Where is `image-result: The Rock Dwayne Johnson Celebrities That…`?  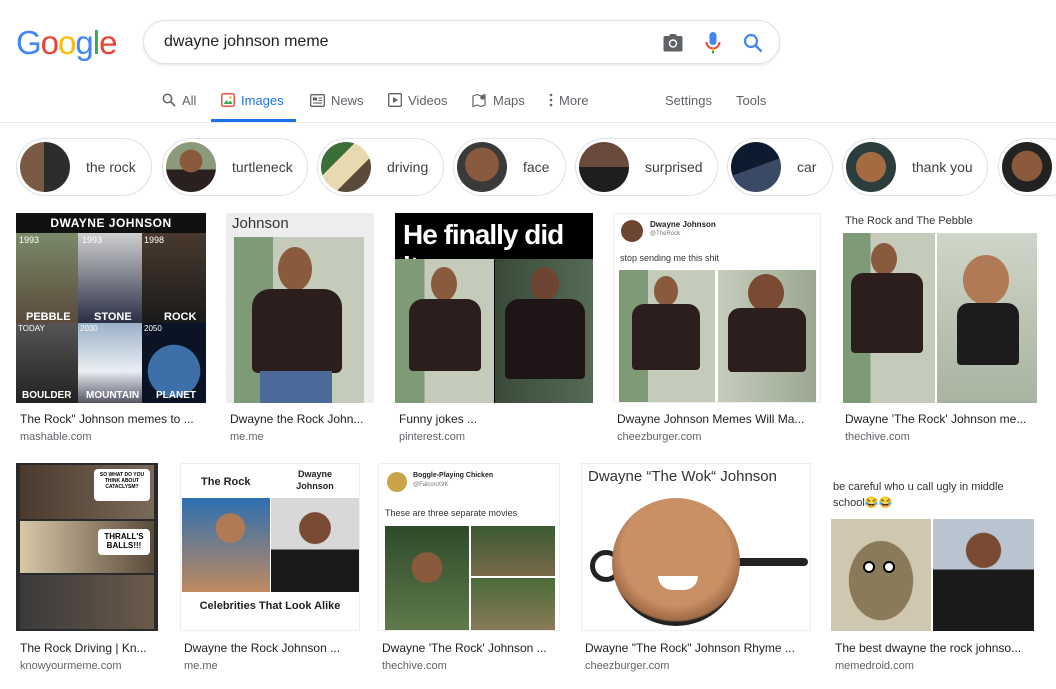
image-result: The Rock Dwayne Johnson Celebrities That… is located at coordinates (271, 573).